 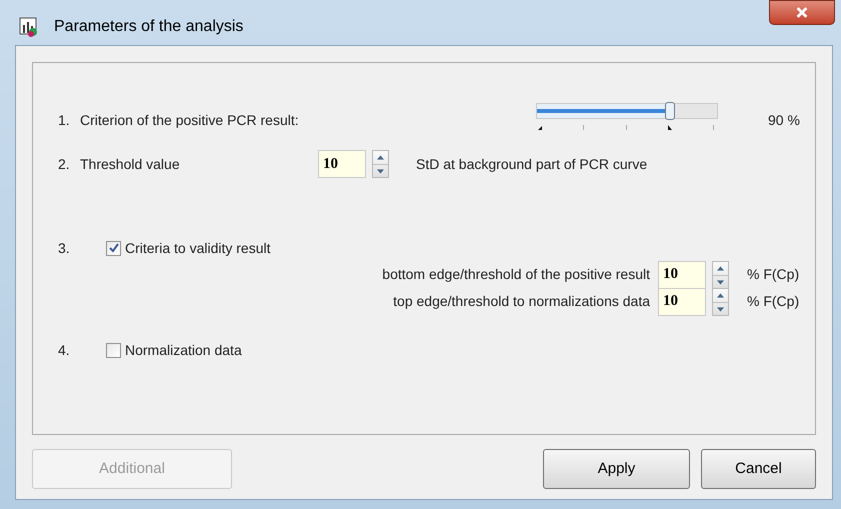 I want to click on criterion-label: Criterion of the positive PCR result:, so click(x=190, y=120).